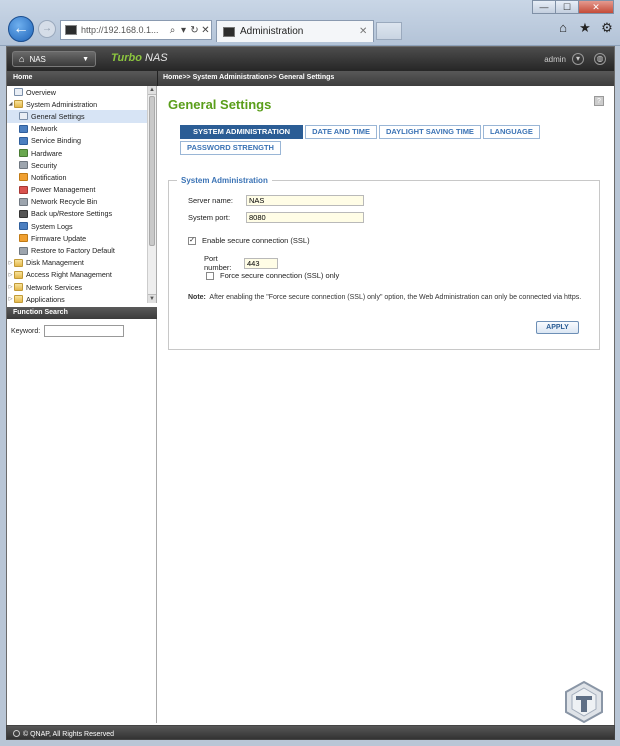 The image size is (620, 746). Describe the element at coordinates (599, 101) in the screenshot. I see `help-icon: ?` at that location.